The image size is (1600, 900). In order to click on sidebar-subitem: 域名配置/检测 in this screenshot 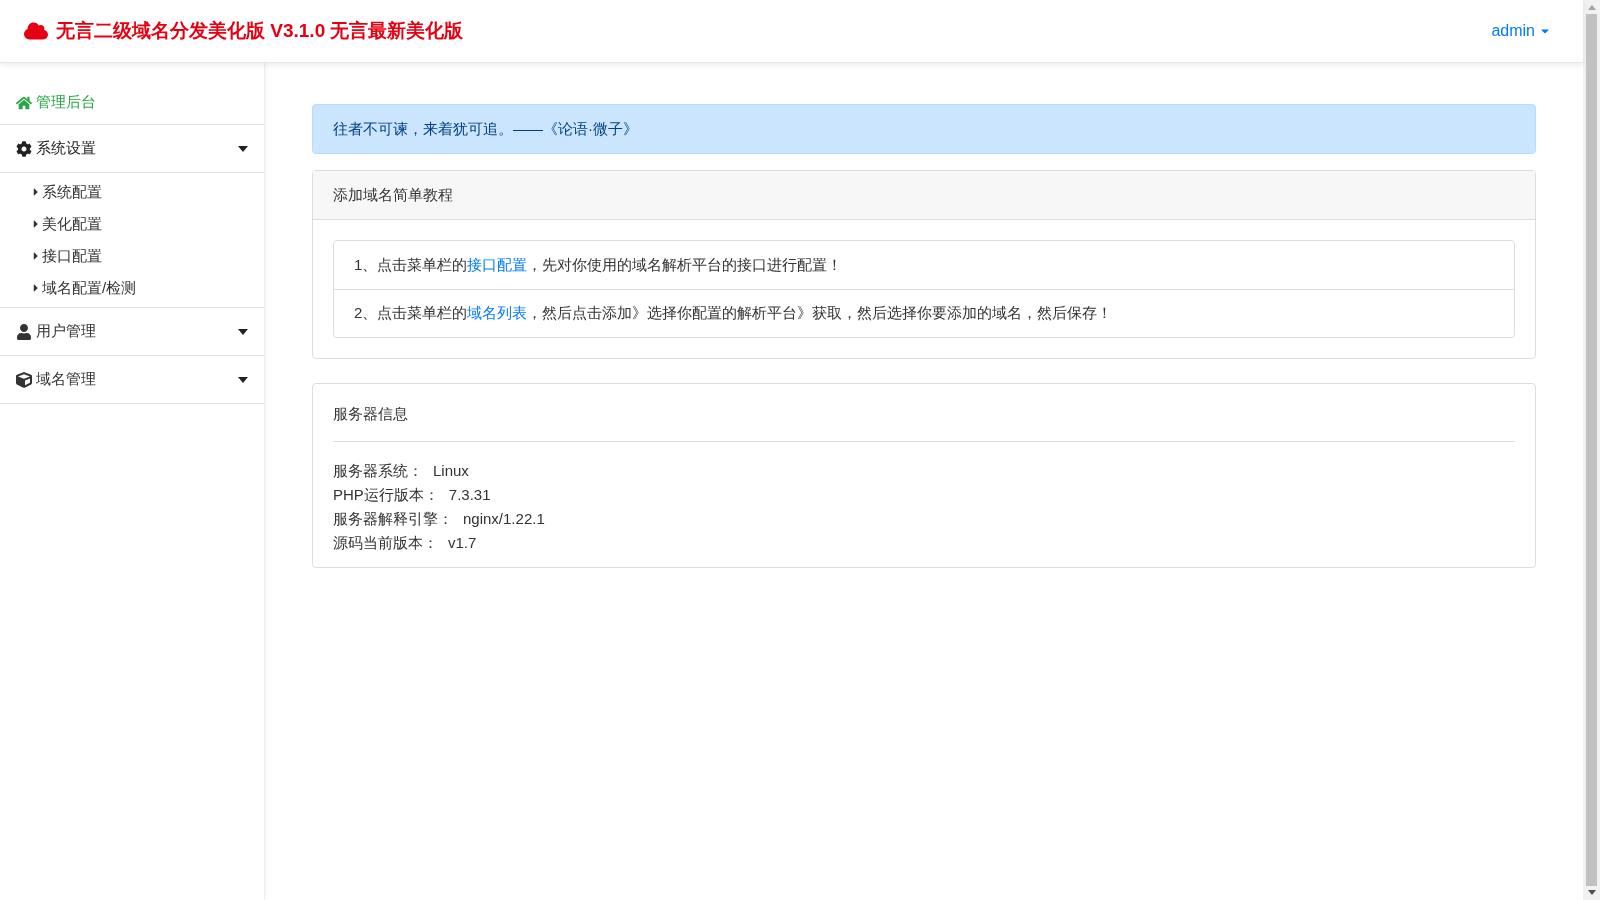, I will do `click(132, 288)`.